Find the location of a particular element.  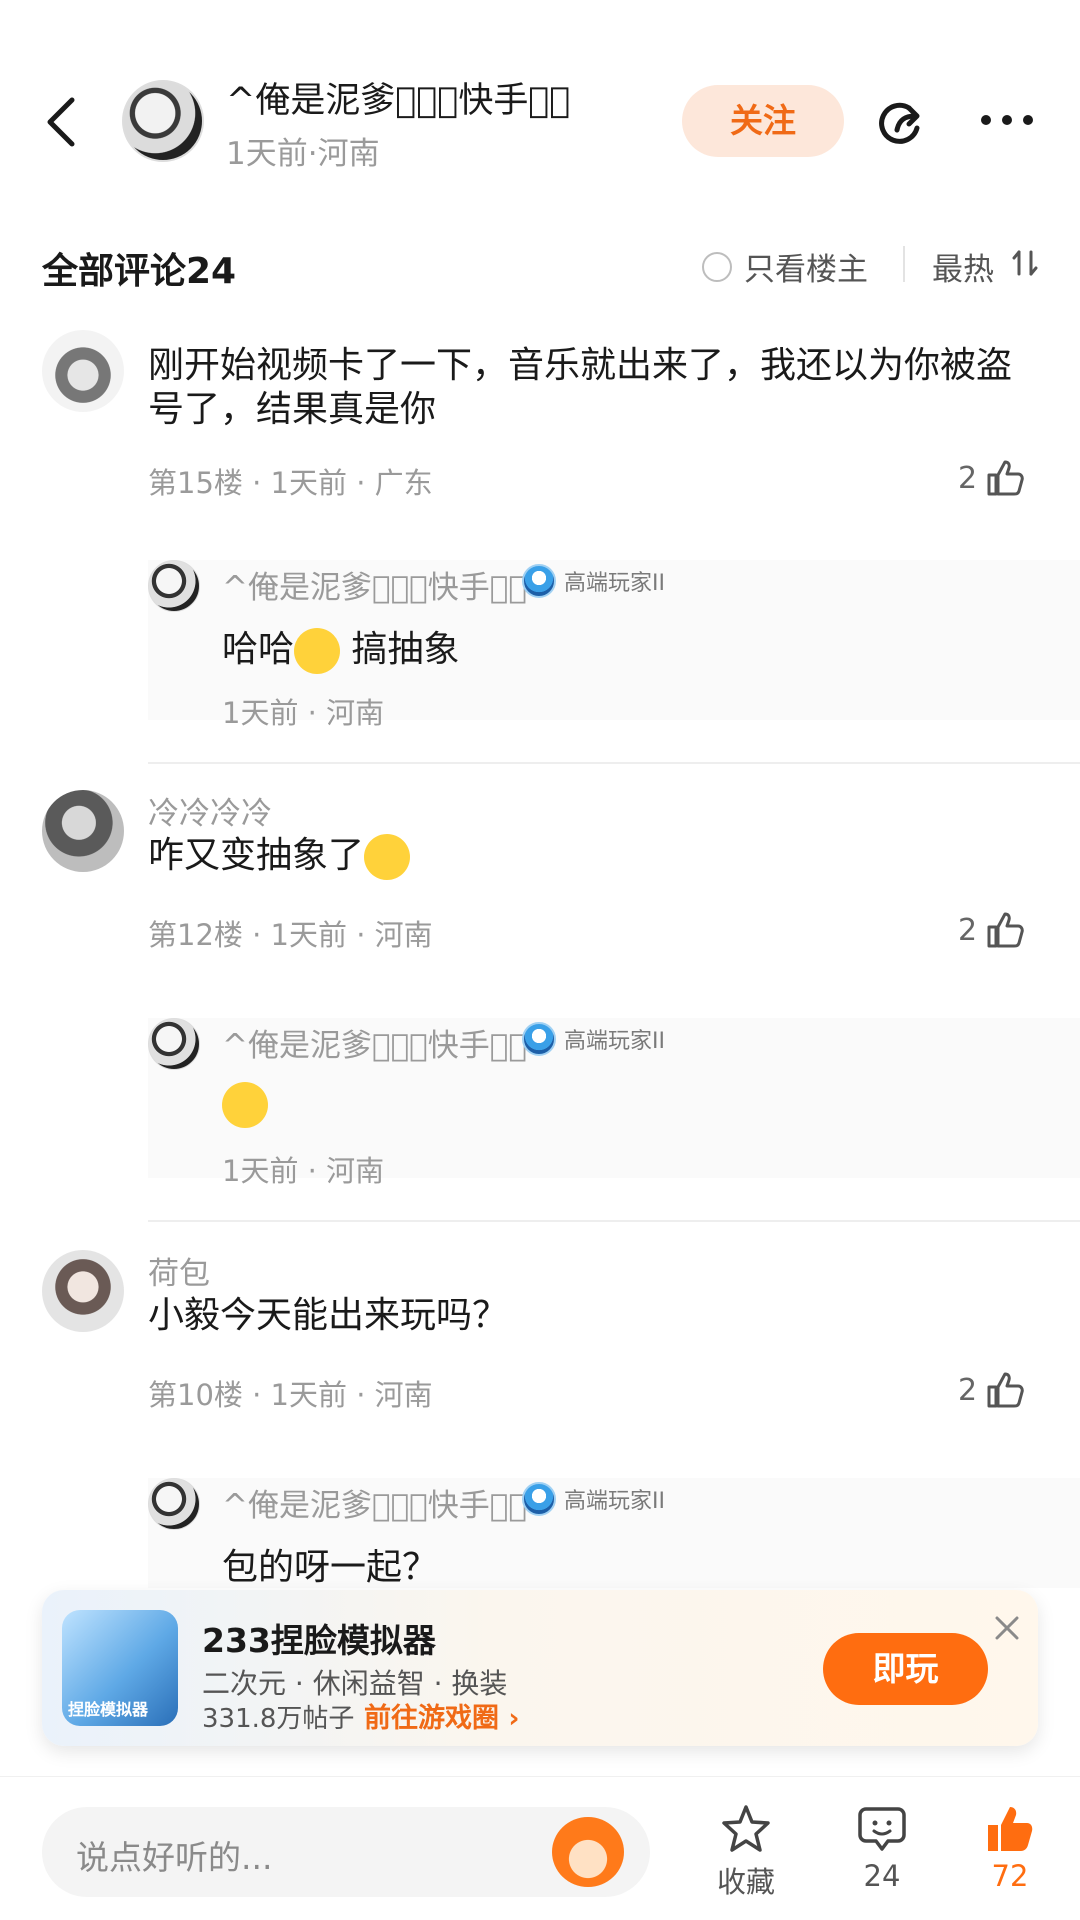

comment-meta: 第10楼 · 1天前 · 河南 is located at coordinates (290, 1395).